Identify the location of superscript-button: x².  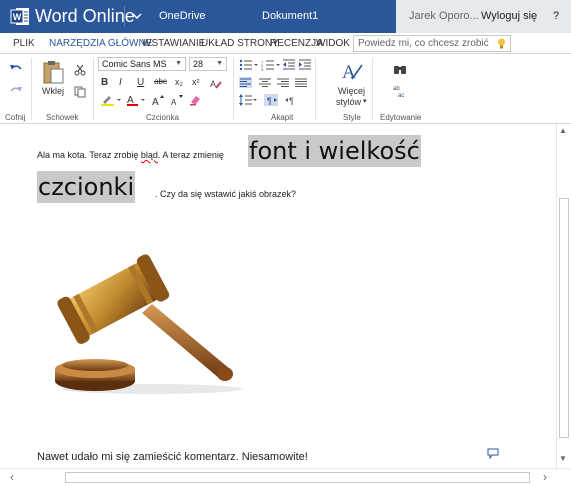
(196, 82).